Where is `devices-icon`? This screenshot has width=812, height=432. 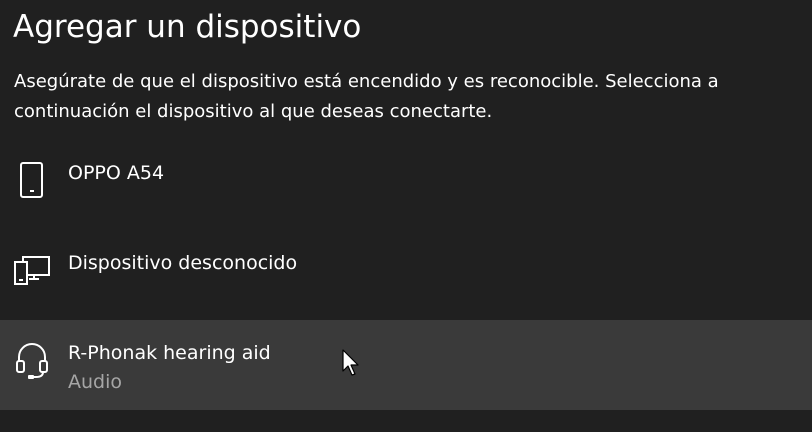
devices-icon is located at coordinates (32, 272).